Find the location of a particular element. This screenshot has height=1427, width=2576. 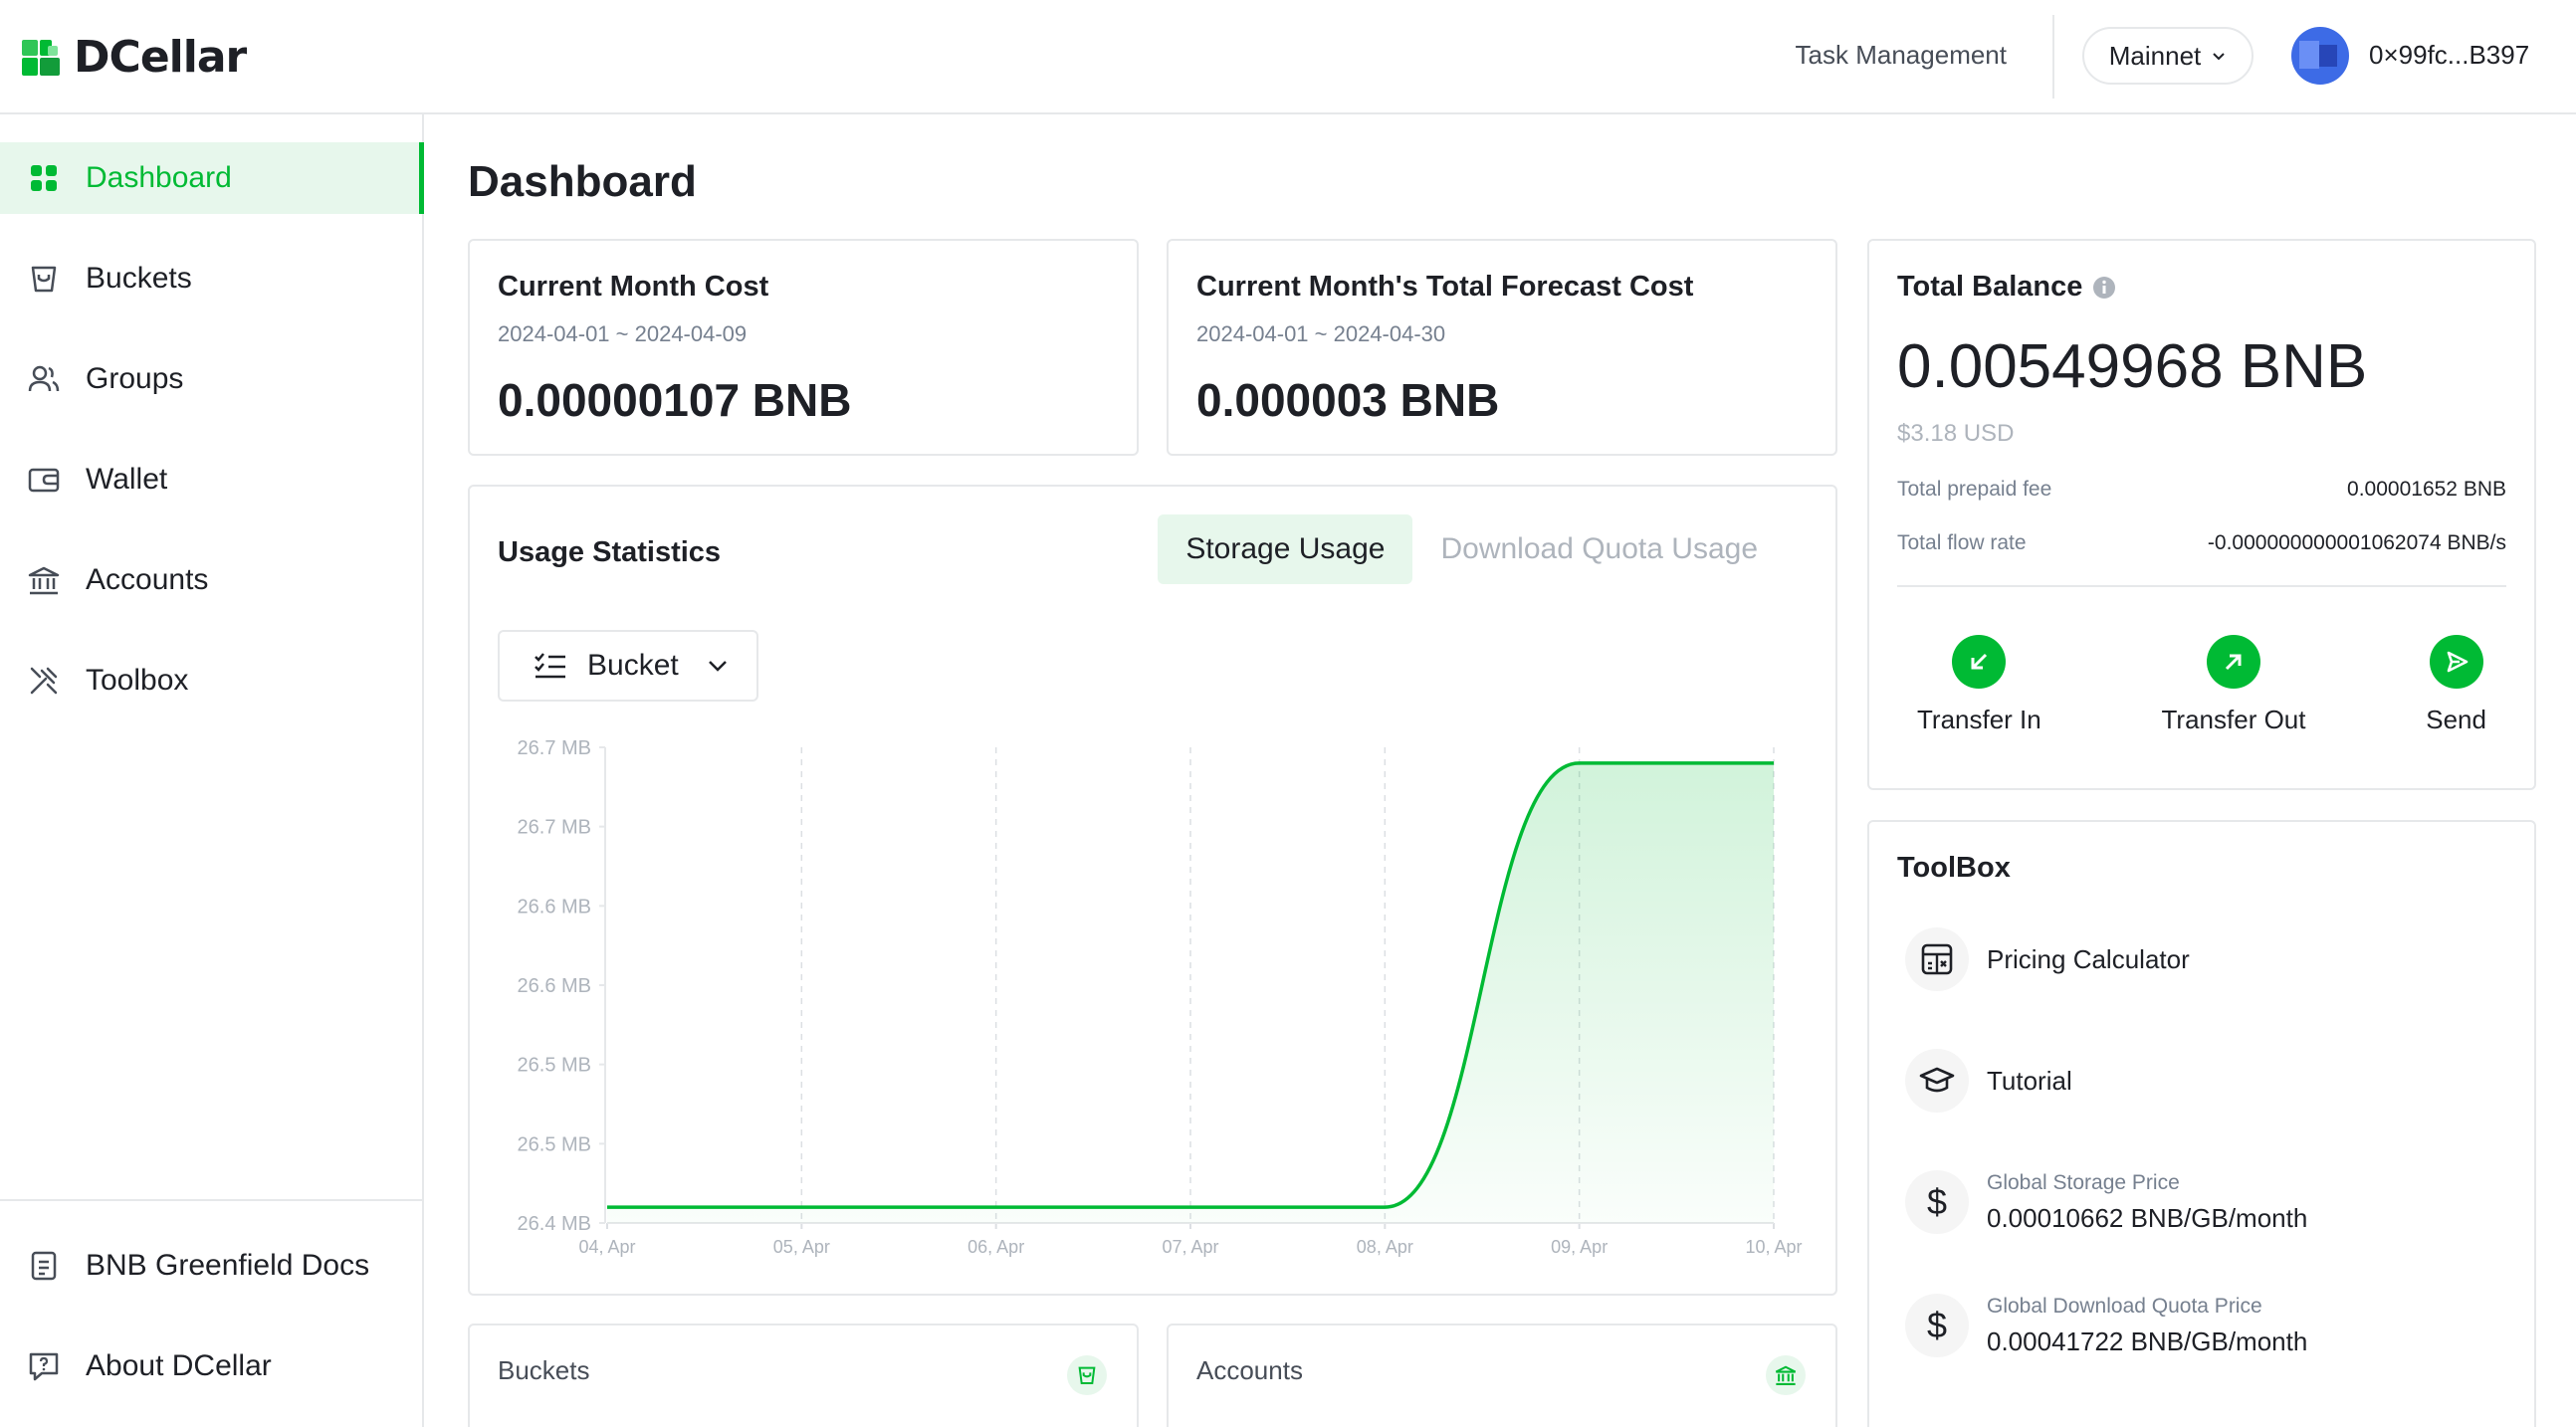

send-icon is located at coordinates (2456, 662).